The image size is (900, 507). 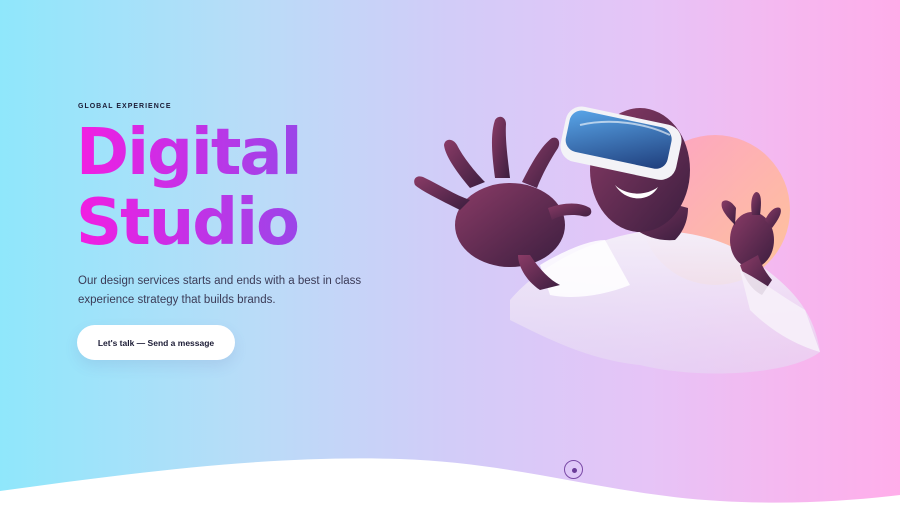 I want to click on send-message-button: Let's talk — Send a message, so click(x=156, y=342).